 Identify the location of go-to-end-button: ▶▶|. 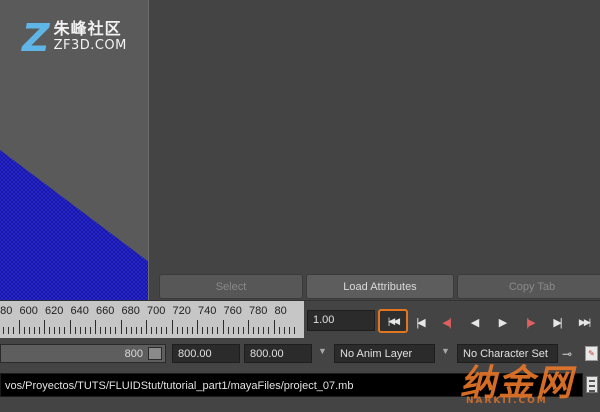
(584, 322).